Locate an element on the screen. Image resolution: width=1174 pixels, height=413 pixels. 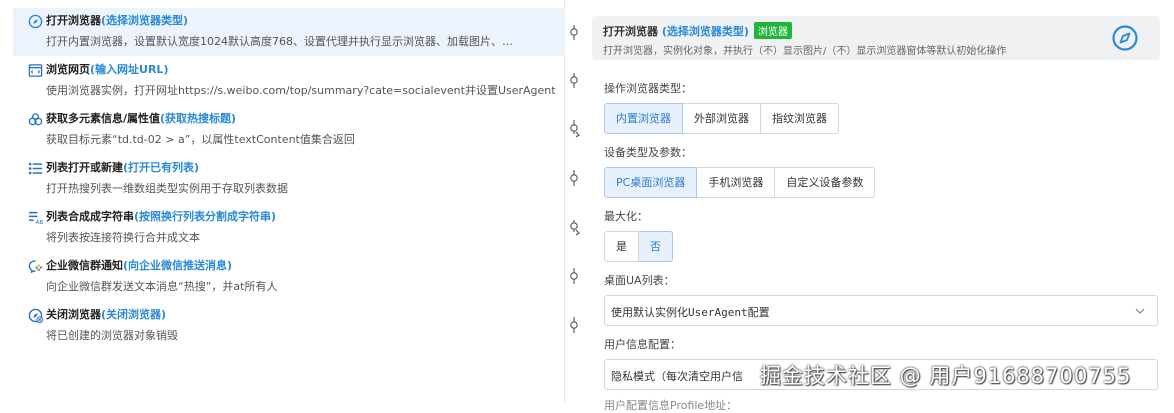
user-info-label: 用户信息配置： is located at coordinates (642, 344).